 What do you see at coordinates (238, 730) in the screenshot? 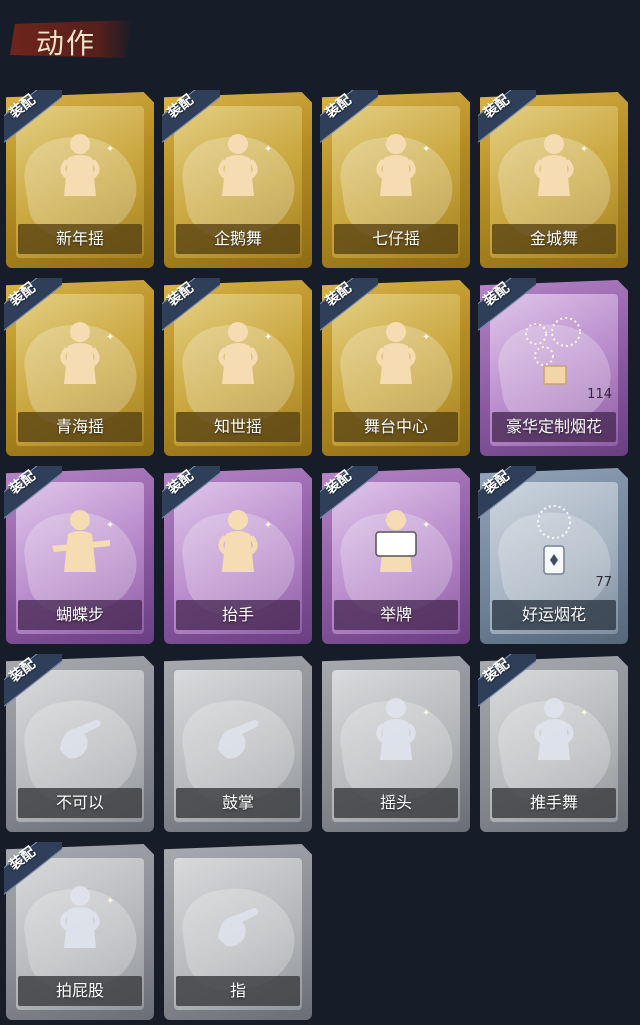
I see `clapping-hands-icon` at bounding box center [238, 730].